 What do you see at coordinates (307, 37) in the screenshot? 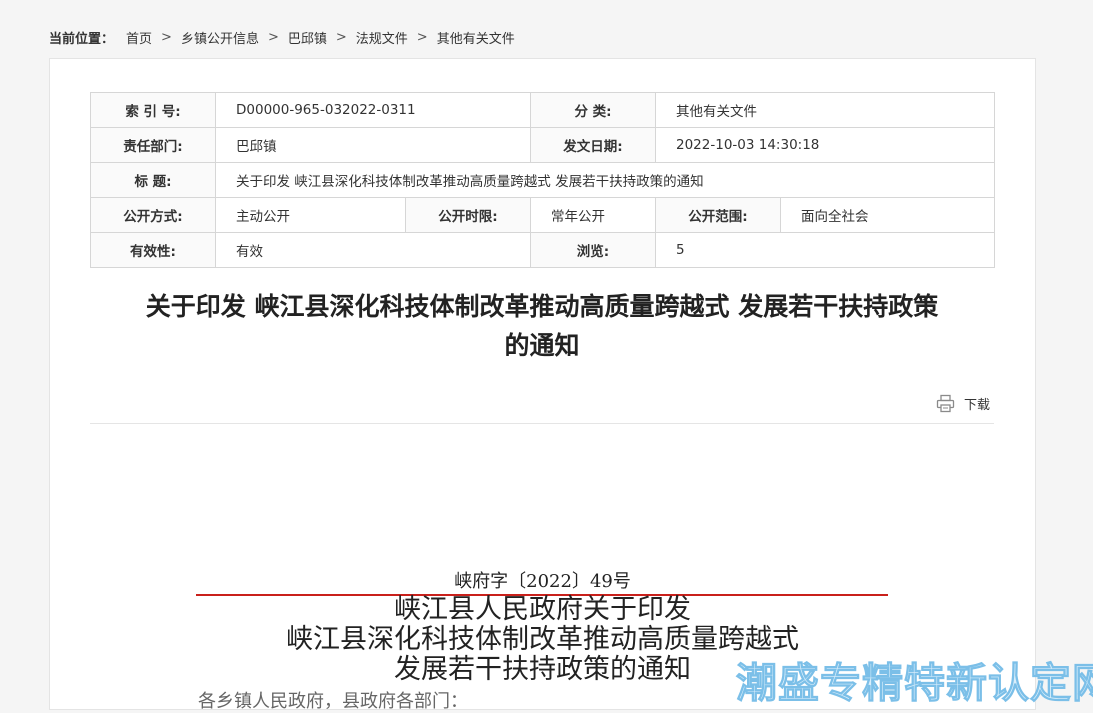
I see `breadcrumb-baqiu: 巴邱镇` at bounding box center [307, 37].